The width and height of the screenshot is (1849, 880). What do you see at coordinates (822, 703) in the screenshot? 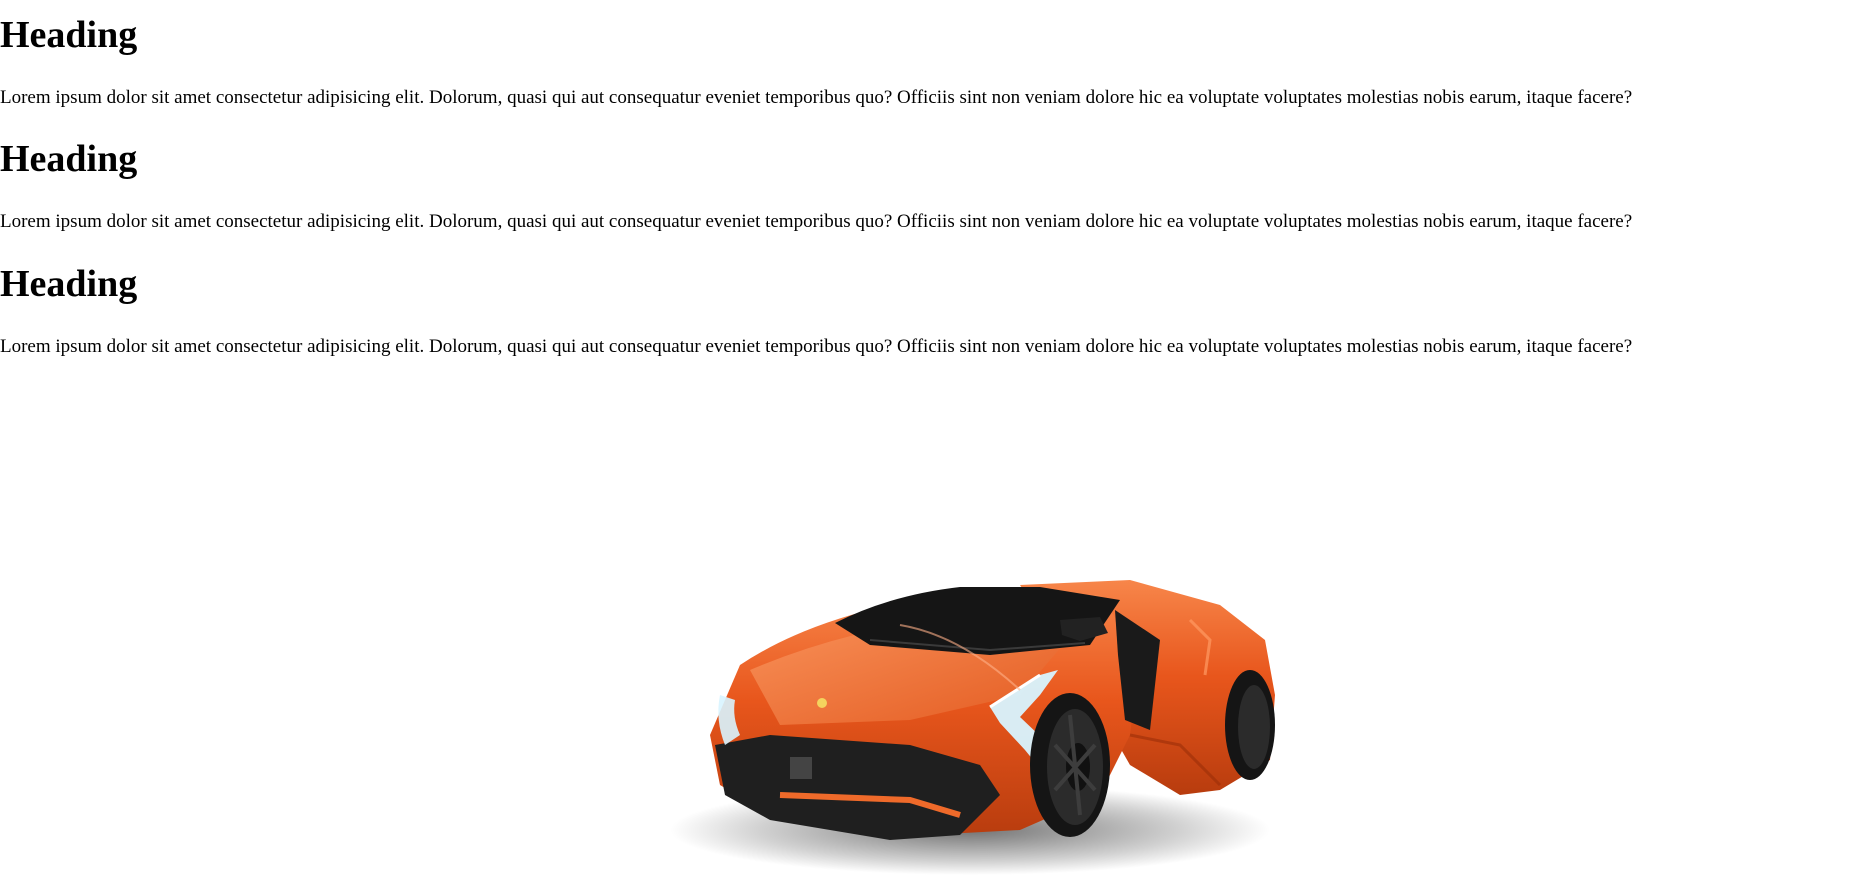
I see `car-badge` at bounding box center [822, 703].